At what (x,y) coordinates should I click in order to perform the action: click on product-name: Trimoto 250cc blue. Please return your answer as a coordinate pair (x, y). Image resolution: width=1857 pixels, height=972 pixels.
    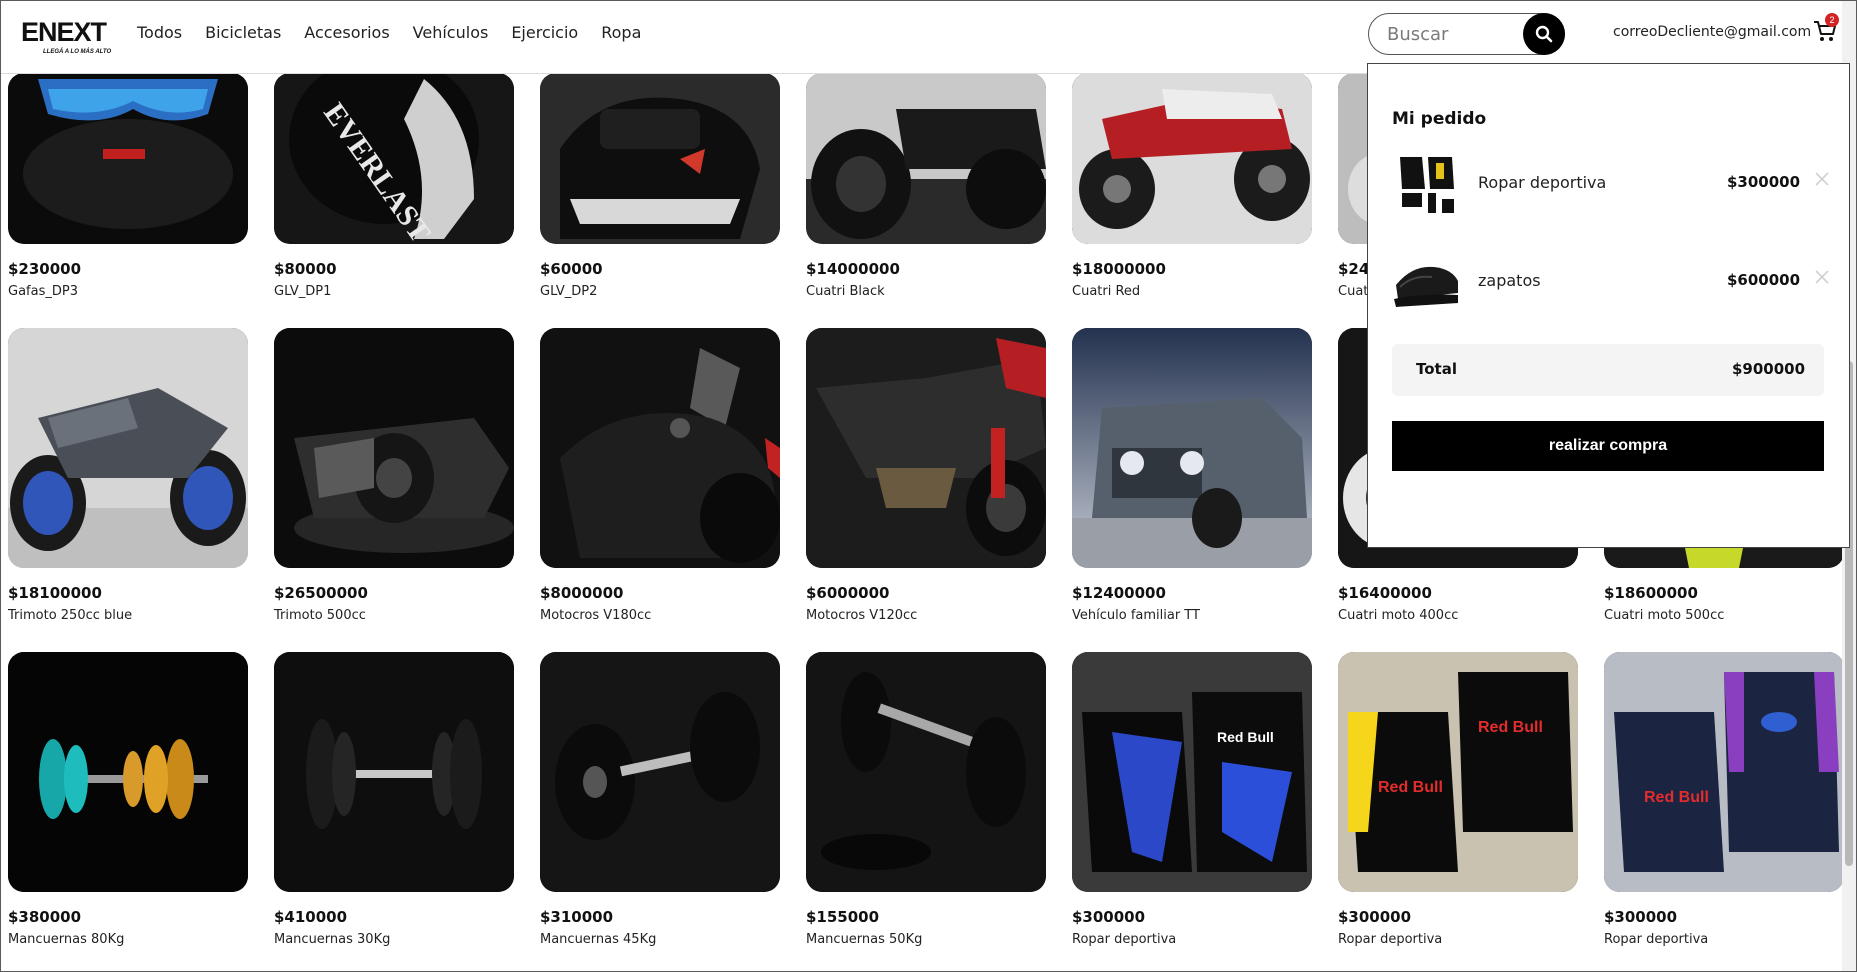
    Looking at the image, I should click on (70, 615).